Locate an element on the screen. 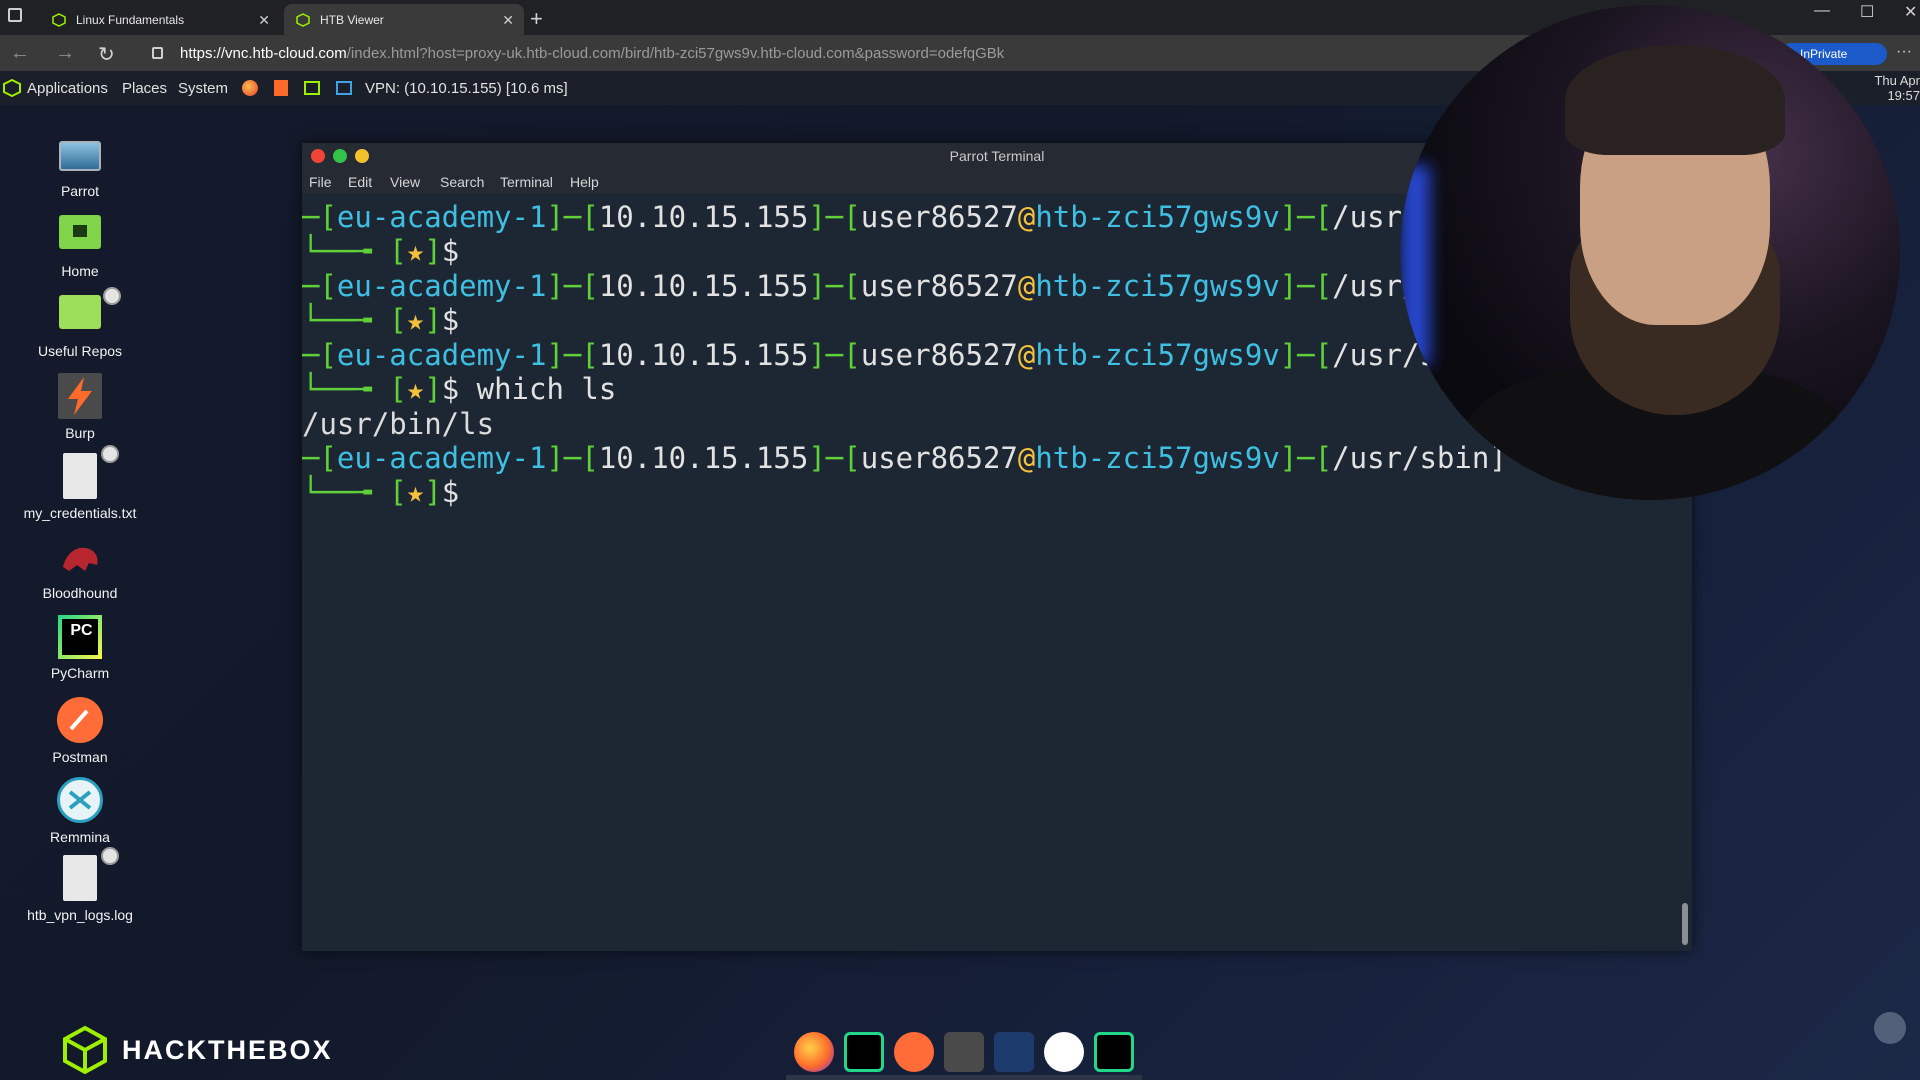  menu-view: View is located at coordinates (405, 182).